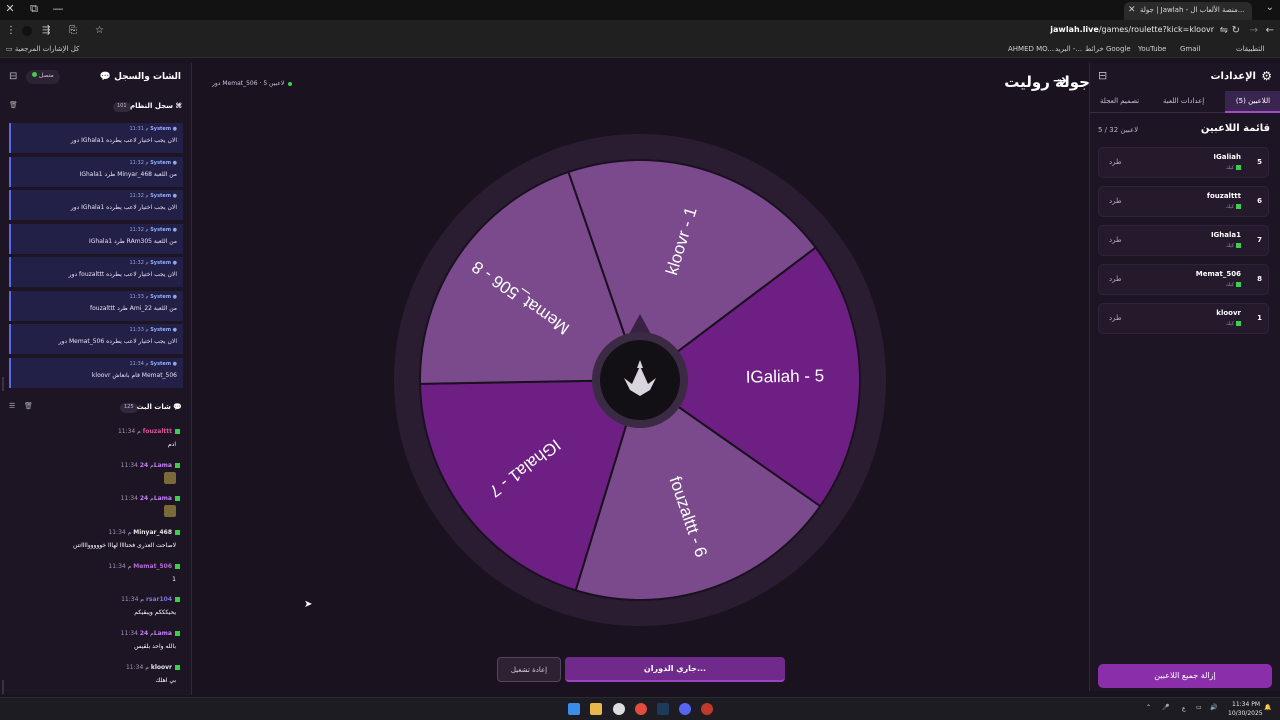 Image resolution: width=1280 pixels, height=720 pixels. Describe the element at coordinates (1213, 707) in the screenshot. I see `volume-icon: 🔊` at that location.